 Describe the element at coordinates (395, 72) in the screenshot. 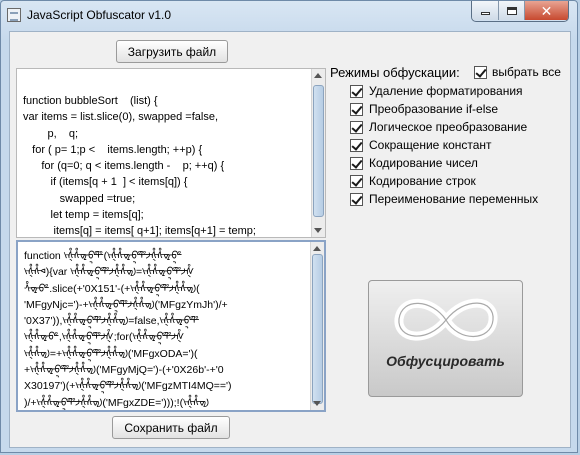

I see `modes-title: Режимы обфускации:` at that location.